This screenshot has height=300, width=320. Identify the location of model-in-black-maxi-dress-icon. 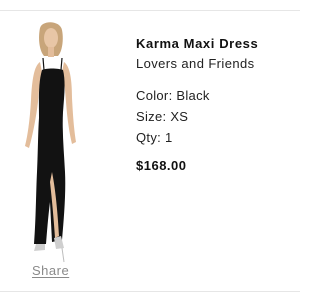
(50, 142).